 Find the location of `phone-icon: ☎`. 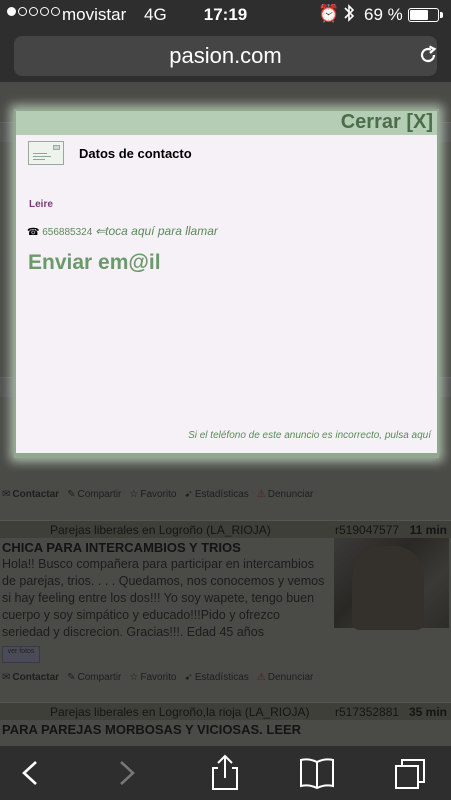

phone-icon: ☎ is located at coordinates (33, 232).